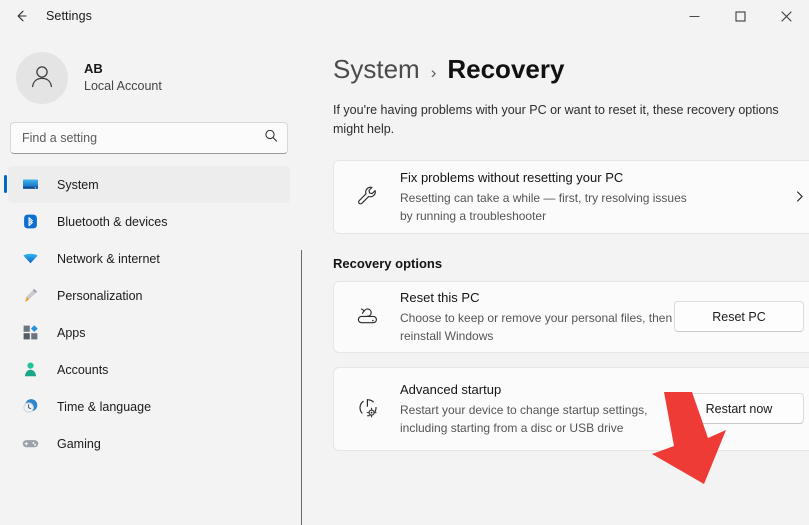 The image size is (809, 525). What do you see at coordinates (512, 177) in the screenshot?
I see `card-title: Fix problems without resetting your PC` at bounding box center [512, 177].